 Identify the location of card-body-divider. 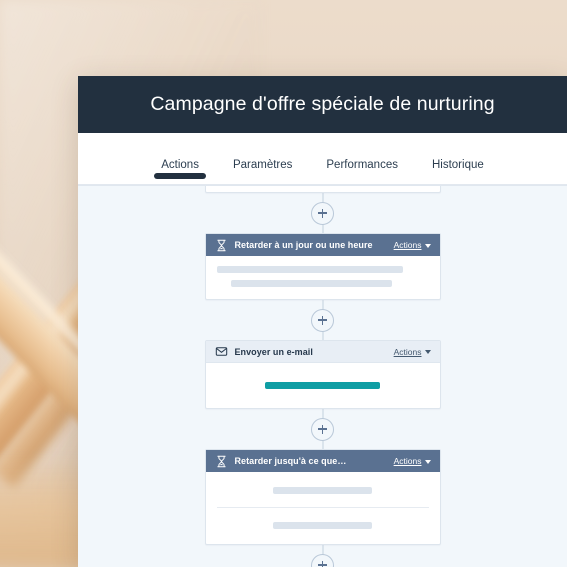
(322, 507).